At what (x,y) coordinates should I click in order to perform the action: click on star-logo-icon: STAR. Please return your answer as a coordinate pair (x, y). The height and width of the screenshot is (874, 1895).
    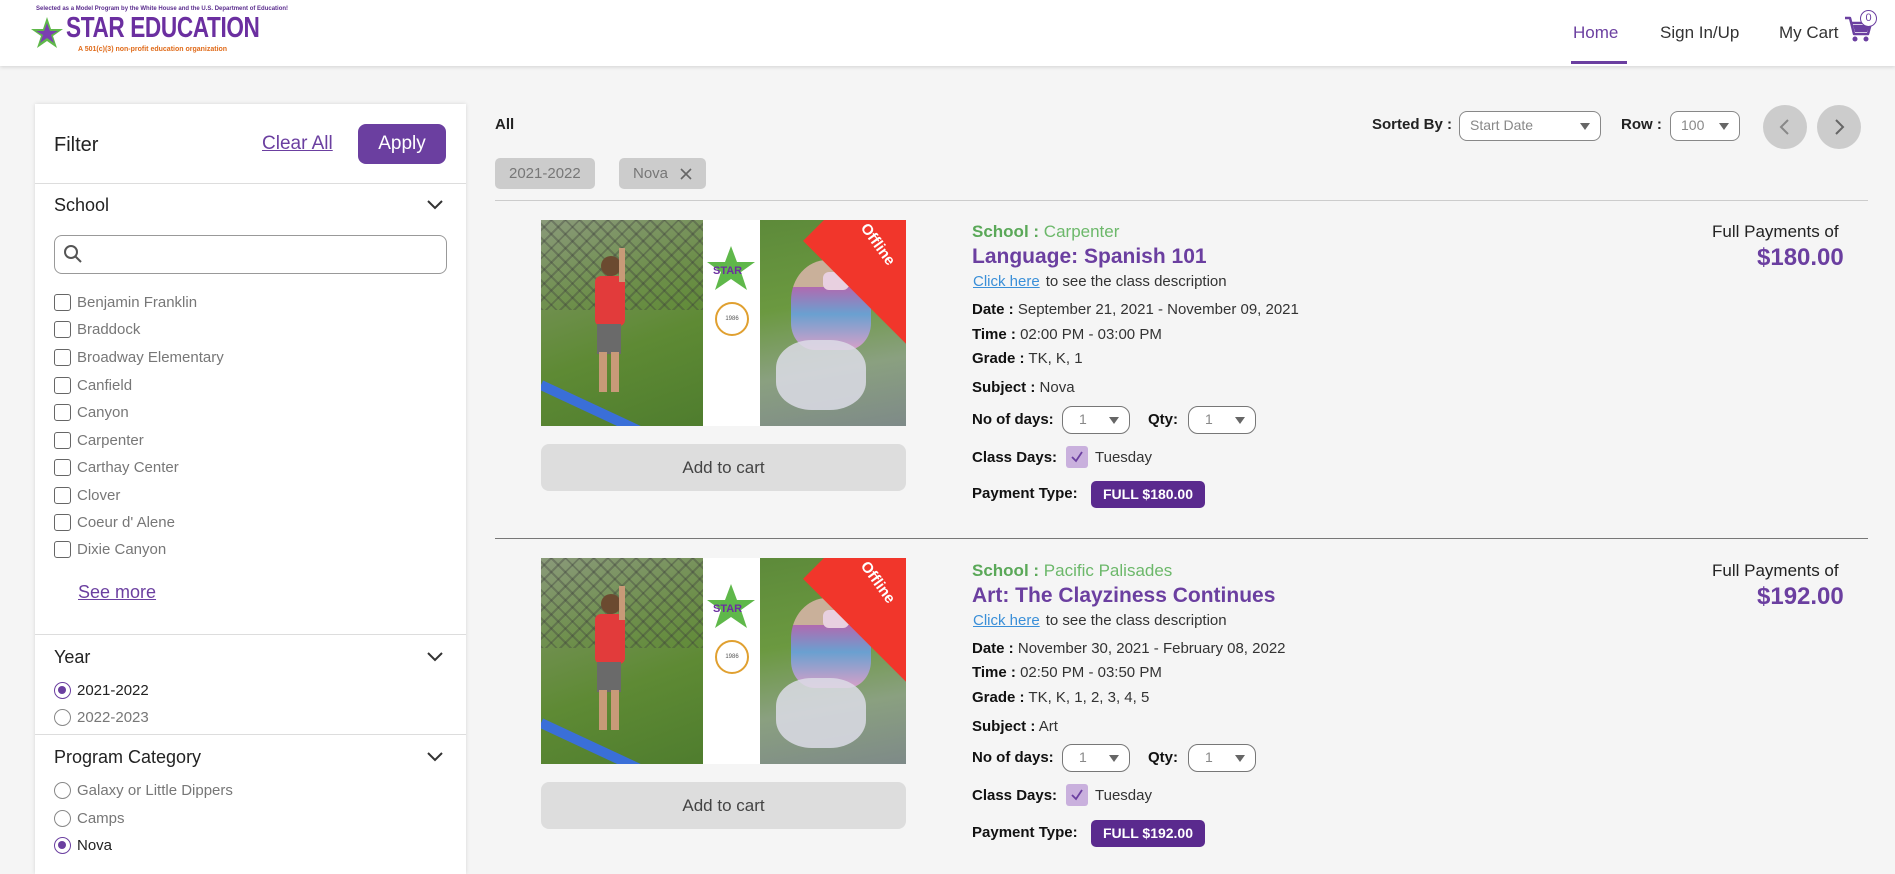
    Looking at the image, I should click on (731, 268).